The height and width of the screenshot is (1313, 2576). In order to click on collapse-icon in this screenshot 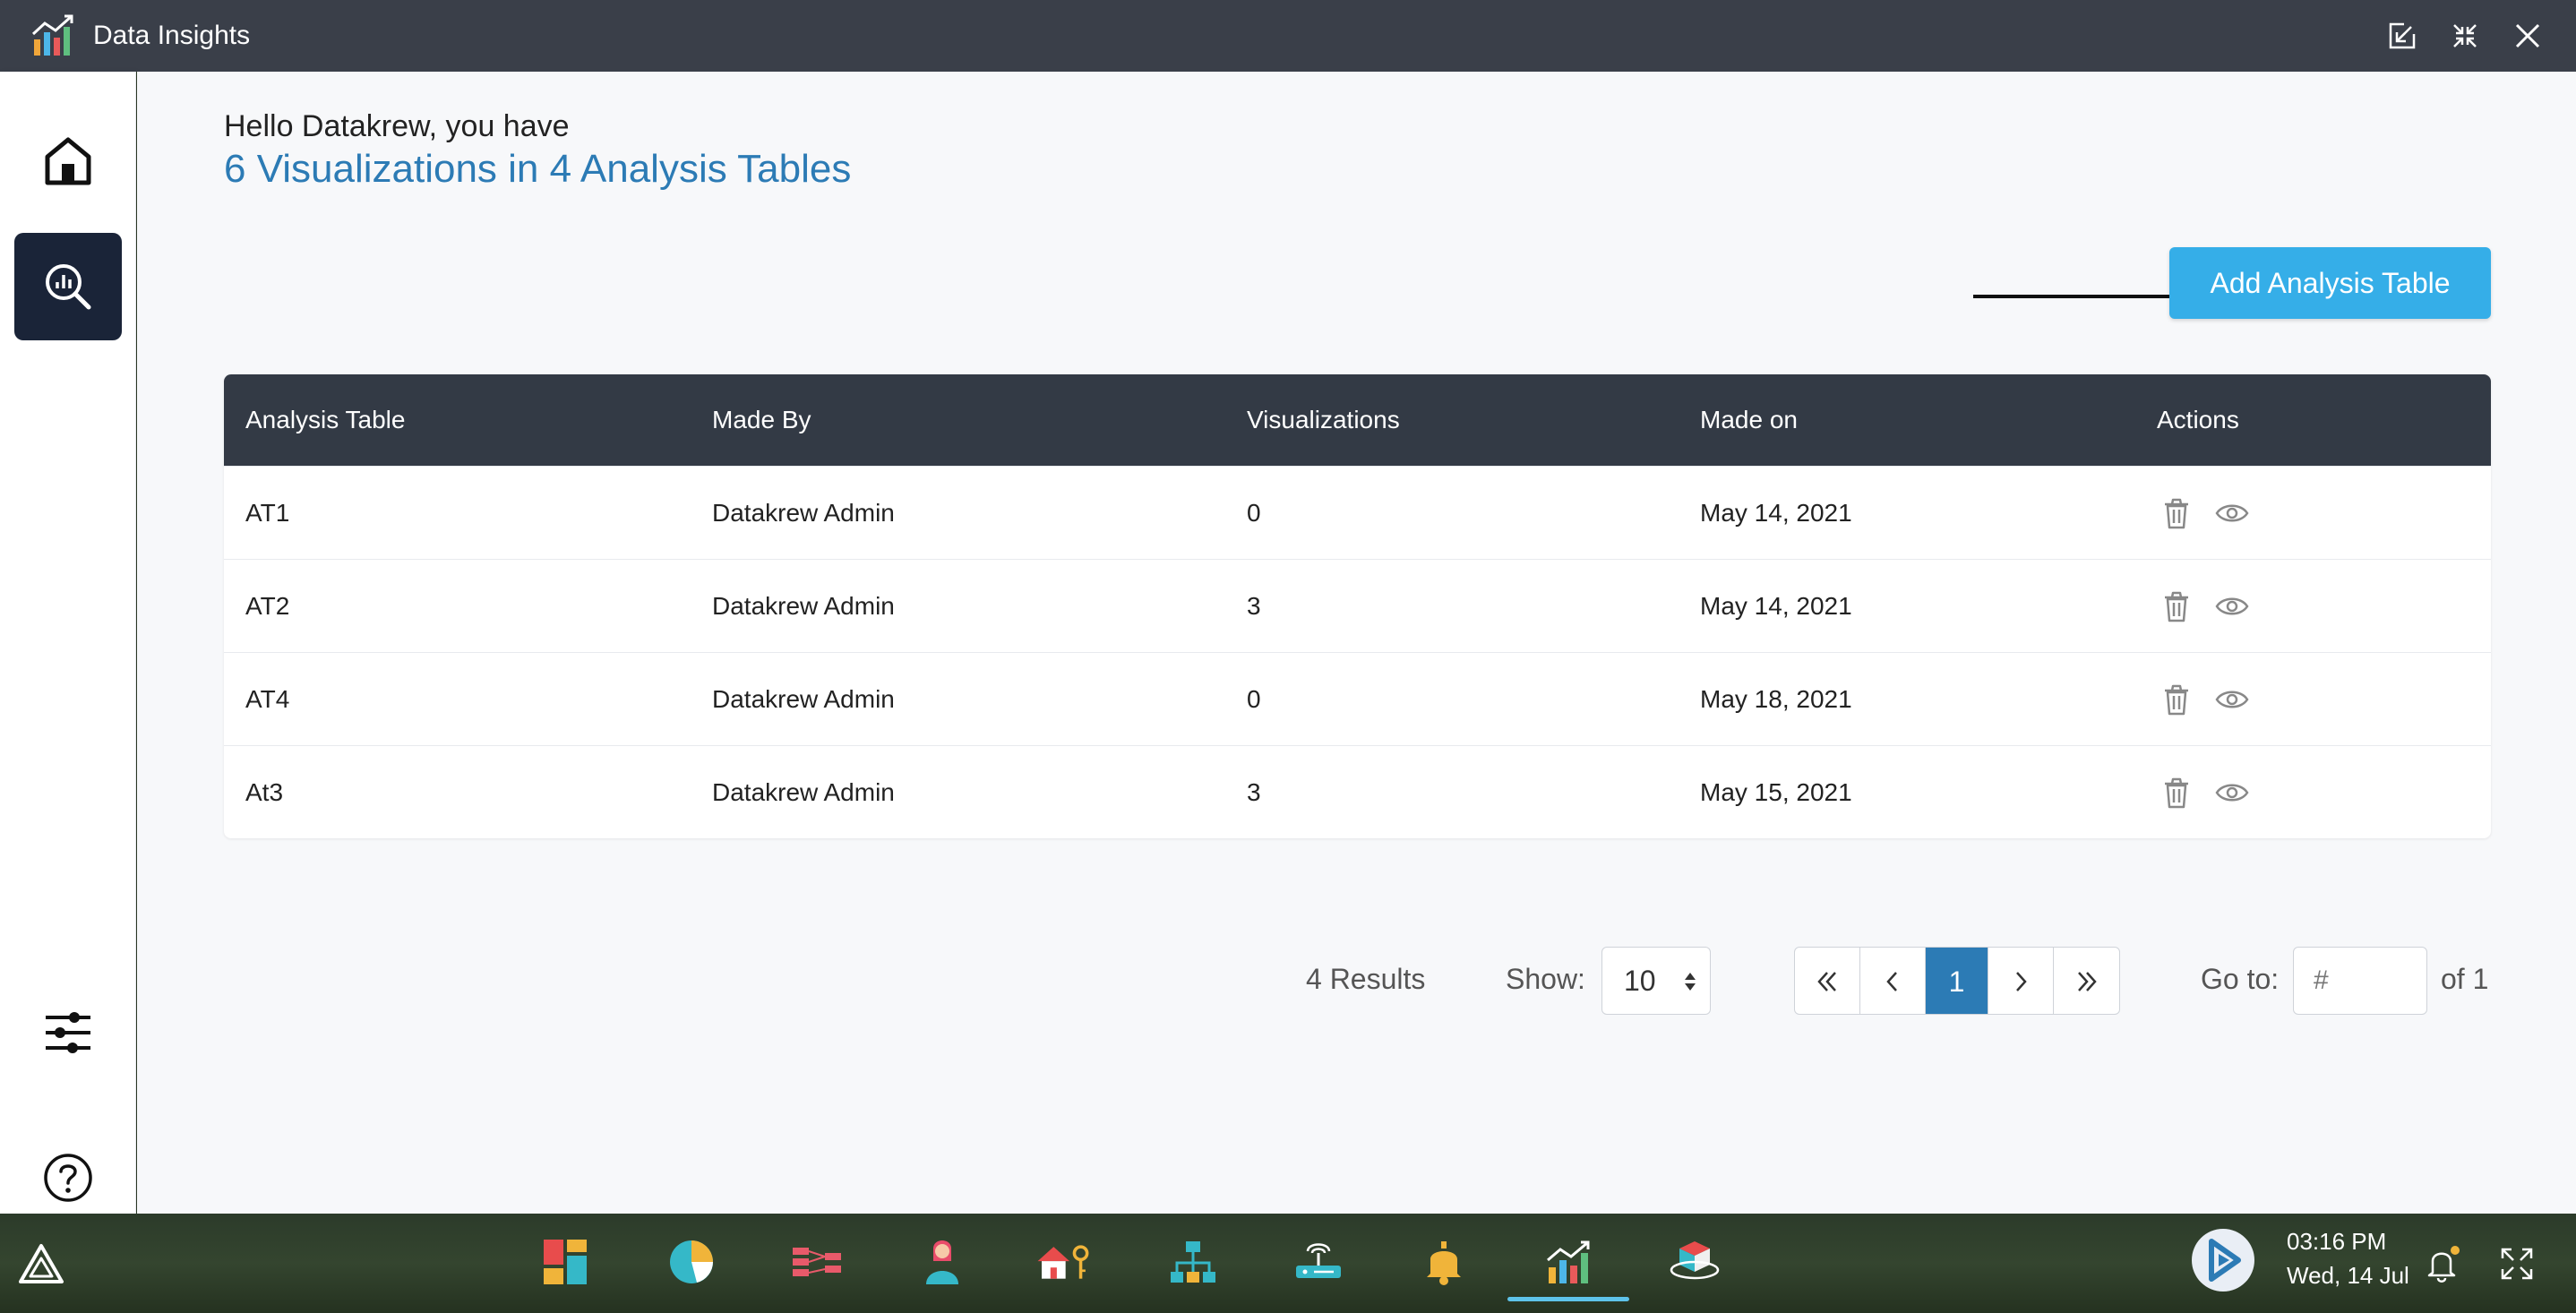, I will do `click(2465, 35)`.